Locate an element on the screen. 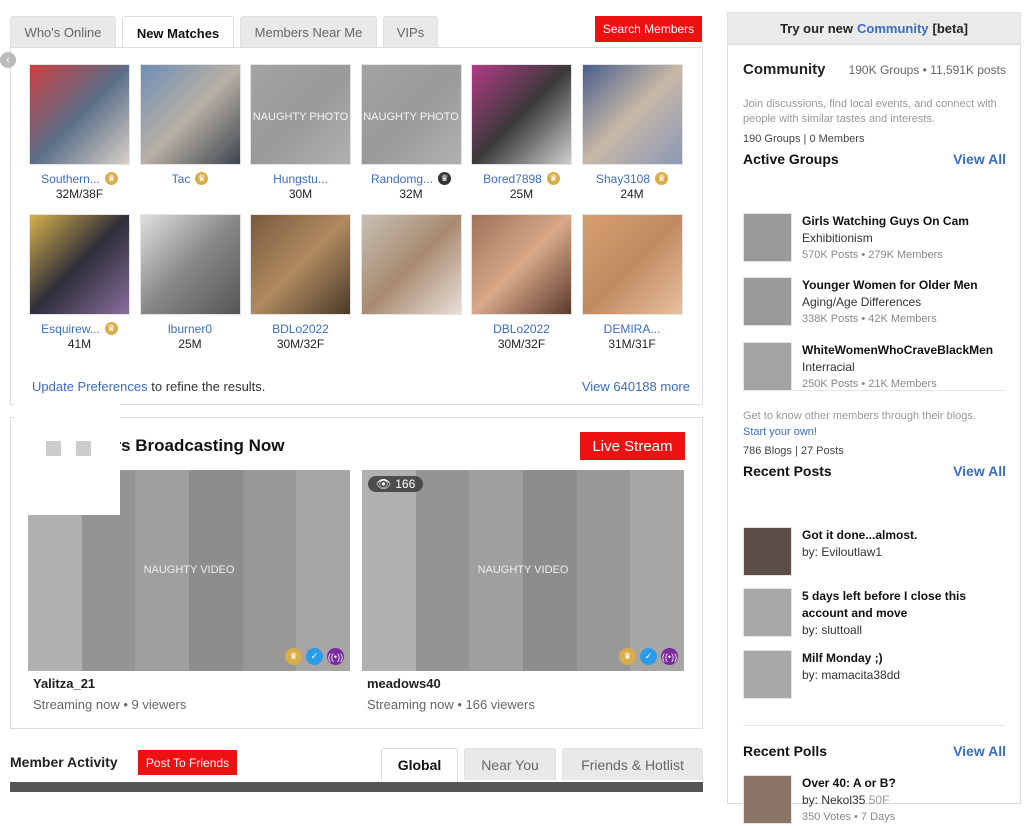 This screenshot has width=1024, height=826. verified-icon: ✓ is located at coordinates (314, 656).